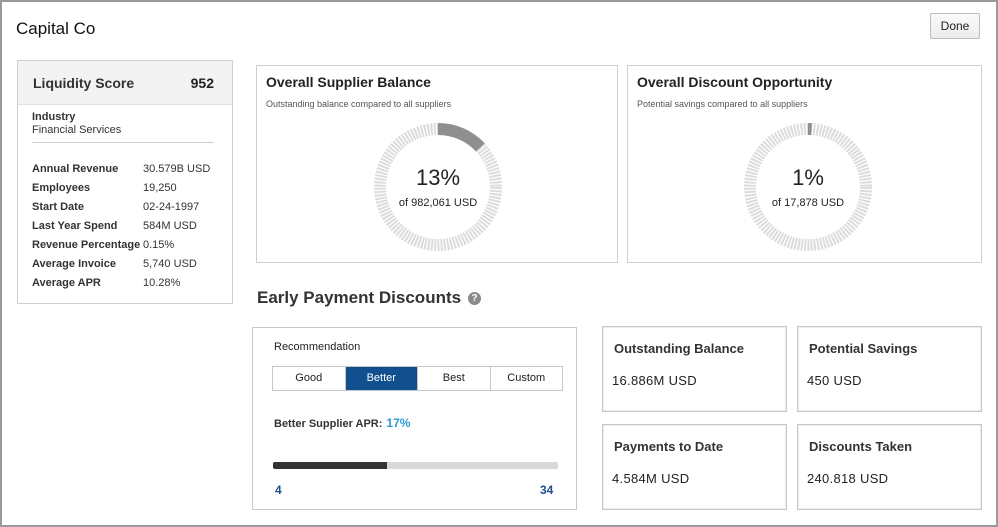  I want to click on recommendation-selector: Good Better Best Custom, so click(417, 378).